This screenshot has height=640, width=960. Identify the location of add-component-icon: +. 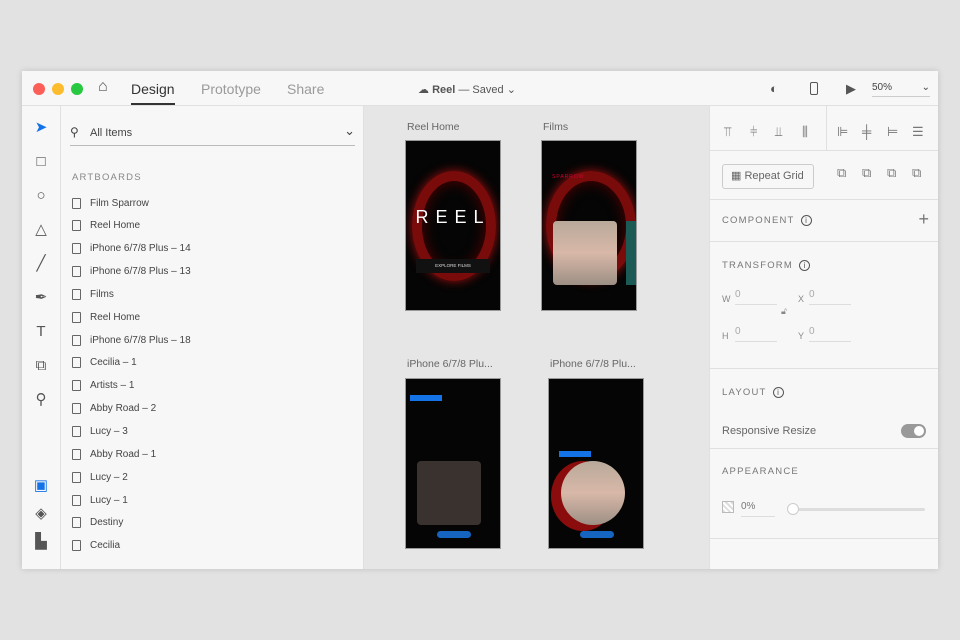
(923, 219).